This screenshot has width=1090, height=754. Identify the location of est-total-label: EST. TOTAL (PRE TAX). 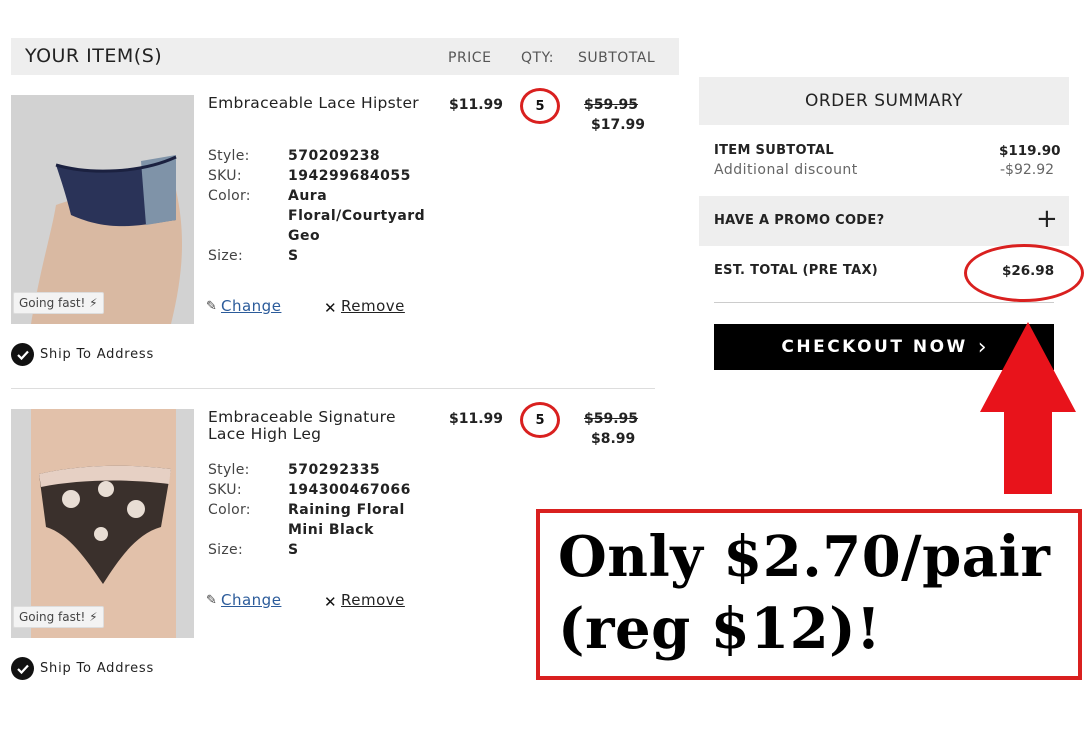
(796, 270).